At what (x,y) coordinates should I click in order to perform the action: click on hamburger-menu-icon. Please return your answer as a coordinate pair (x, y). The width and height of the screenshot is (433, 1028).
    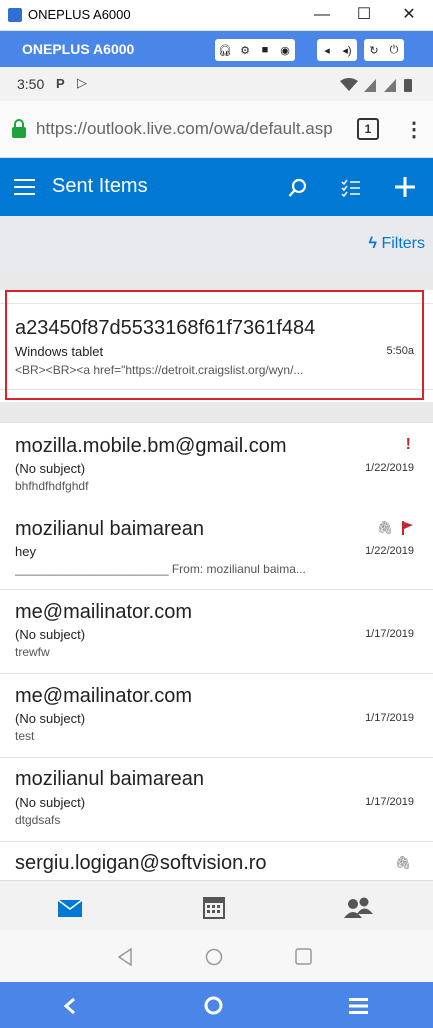
    Looking at the image, I should click on (24, 187).